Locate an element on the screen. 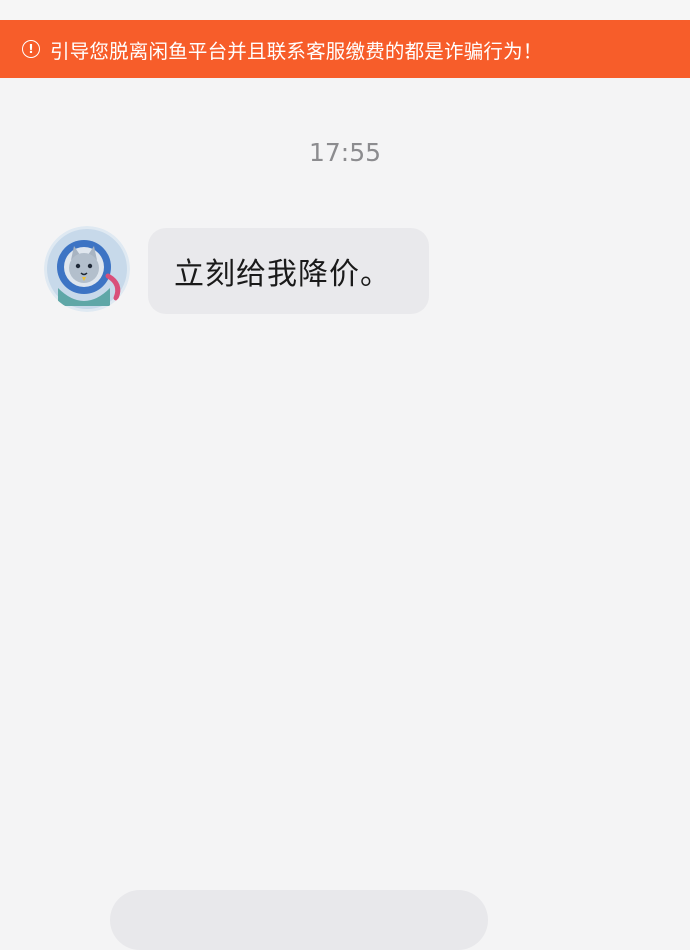 The height and width of the screenshot is (950, 690). sender-avatar is located at coordinates (87, 269).